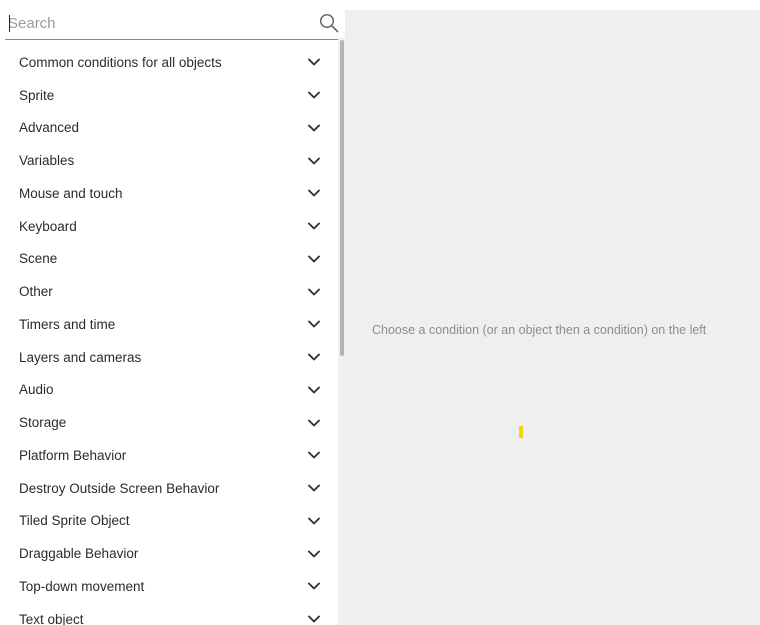 The height and width of the screenshot is (625, 760). I want to click on category-item: Layers and cameras, so click(170, 357).